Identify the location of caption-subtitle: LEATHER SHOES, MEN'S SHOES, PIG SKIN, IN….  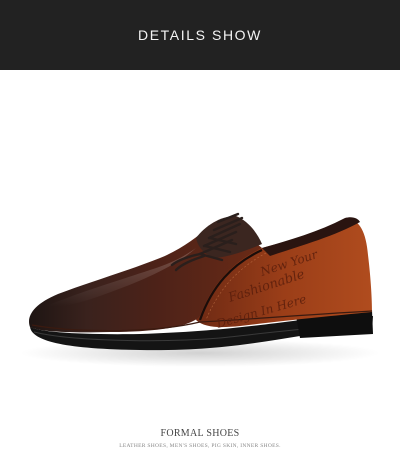
(200, 446).